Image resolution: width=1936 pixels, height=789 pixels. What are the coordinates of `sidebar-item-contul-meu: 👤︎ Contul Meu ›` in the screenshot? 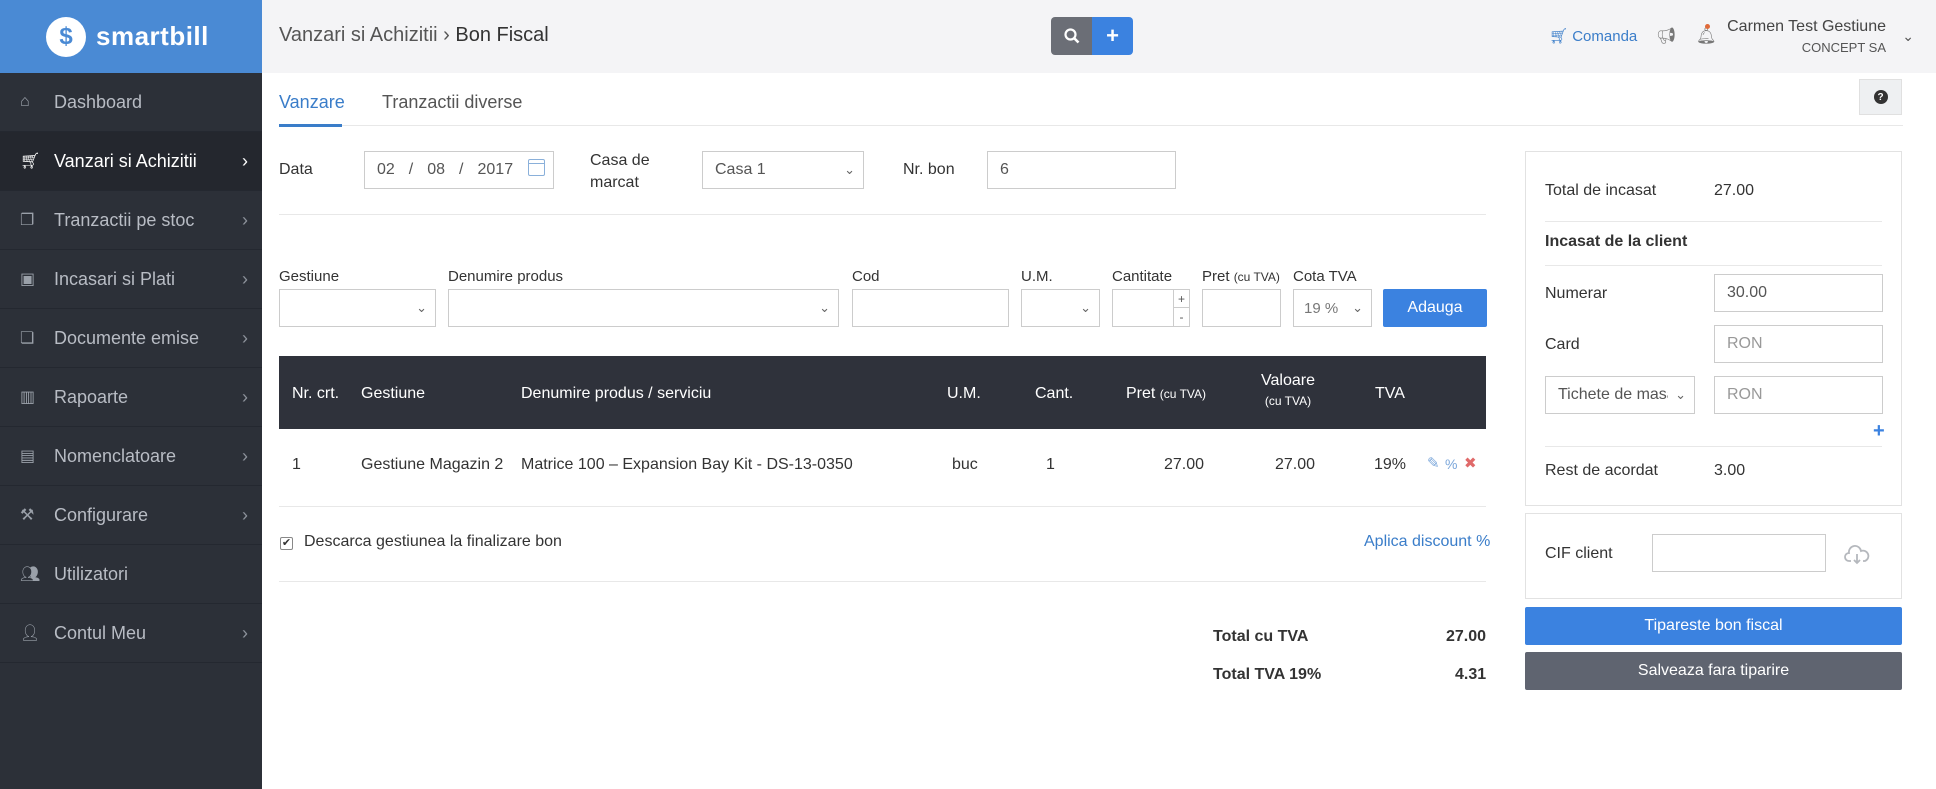 It's located at (131, 633).